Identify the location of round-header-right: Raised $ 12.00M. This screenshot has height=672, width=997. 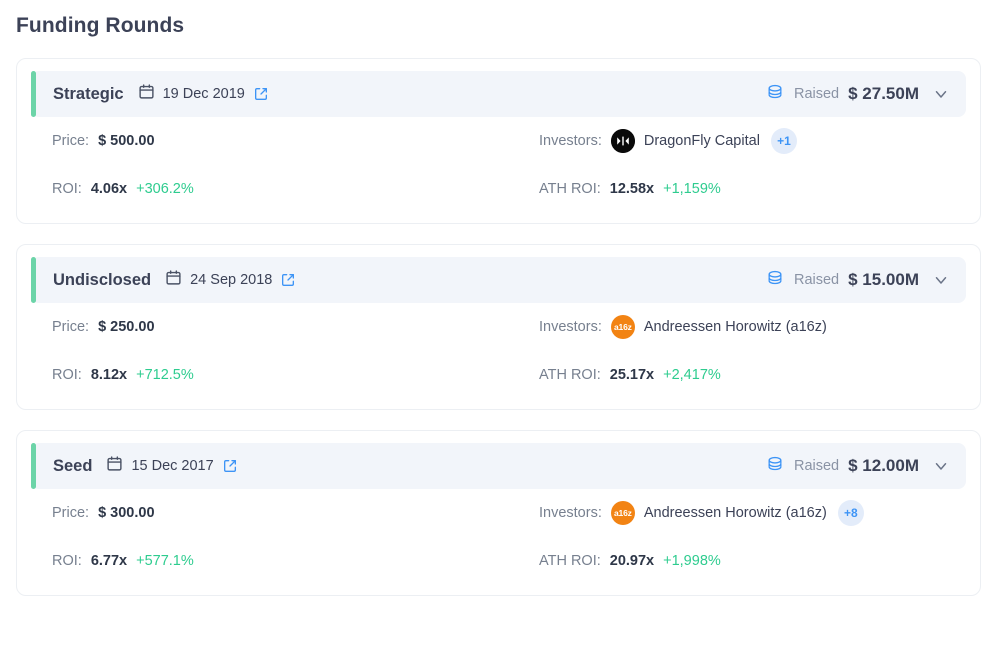
(857, 466).